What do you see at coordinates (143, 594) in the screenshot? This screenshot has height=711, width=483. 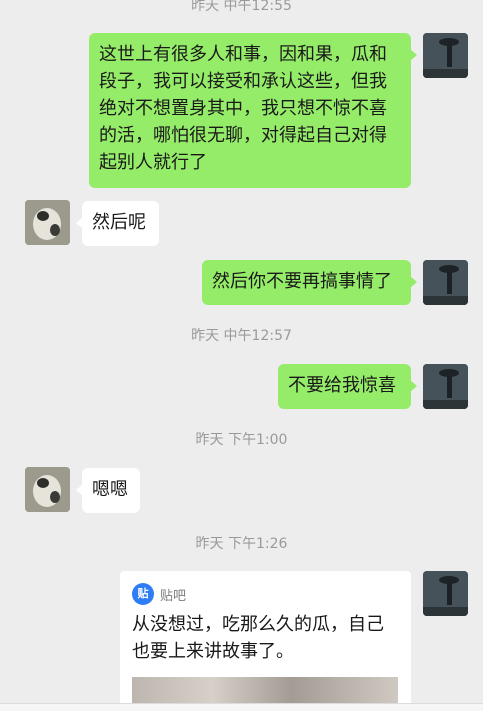 I see `tieba-logo-icon: 贴` at bounding box center [143, 594].